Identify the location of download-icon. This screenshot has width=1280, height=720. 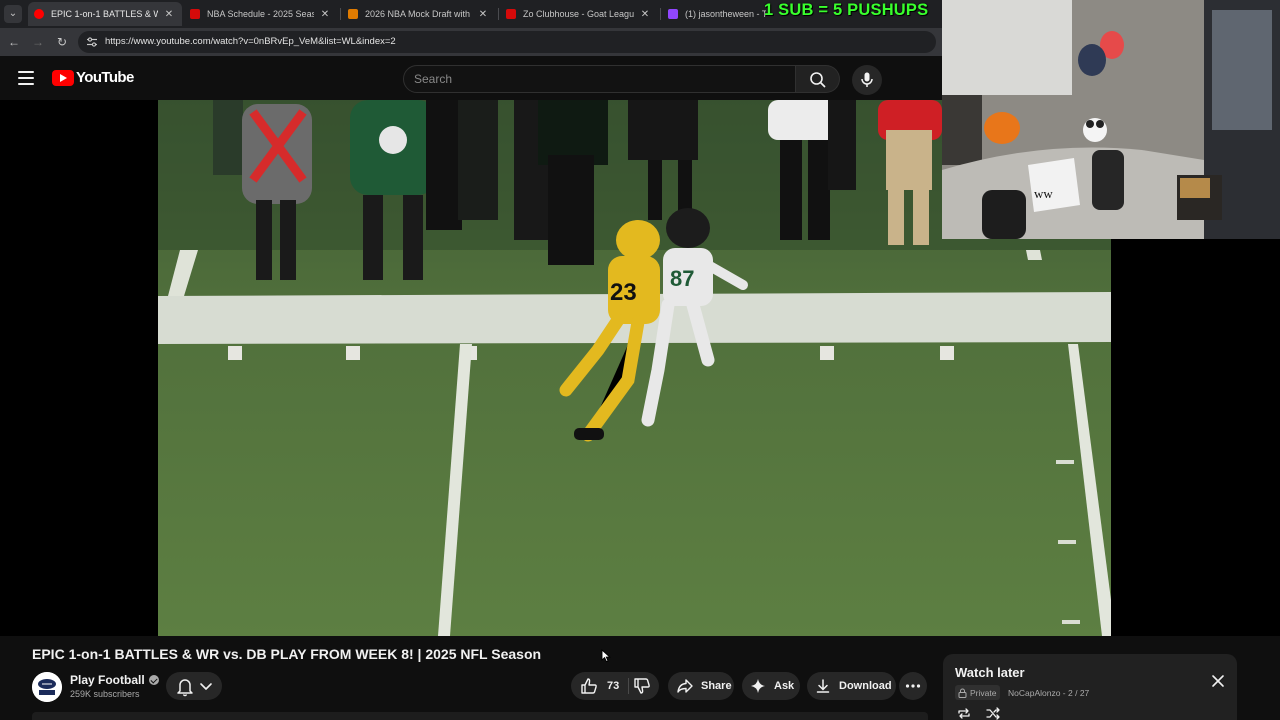
(823, 686).